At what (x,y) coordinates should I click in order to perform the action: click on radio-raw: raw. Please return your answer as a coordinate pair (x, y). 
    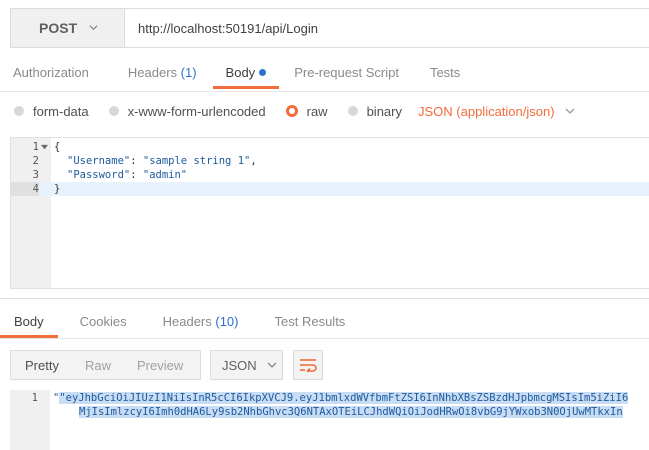
    Looking at the image, I should click on (306, 111).